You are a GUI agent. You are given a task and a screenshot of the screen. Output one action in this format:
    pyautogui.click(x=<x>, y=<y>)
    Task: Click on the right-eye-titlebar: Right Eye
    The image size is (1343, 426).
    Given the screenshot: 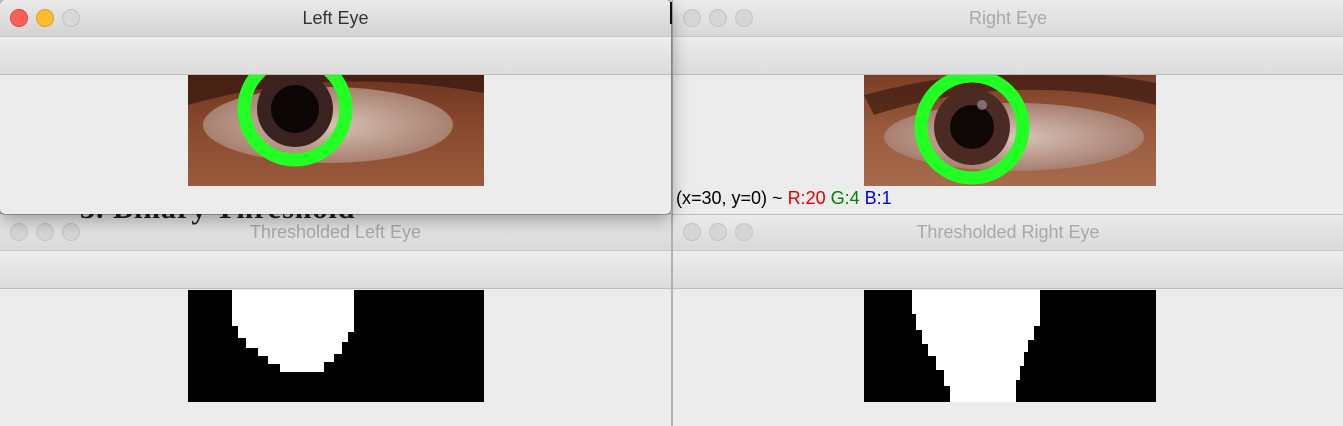 What is the action you would take?
    pyautogui.click(x=1008, y=18)
    